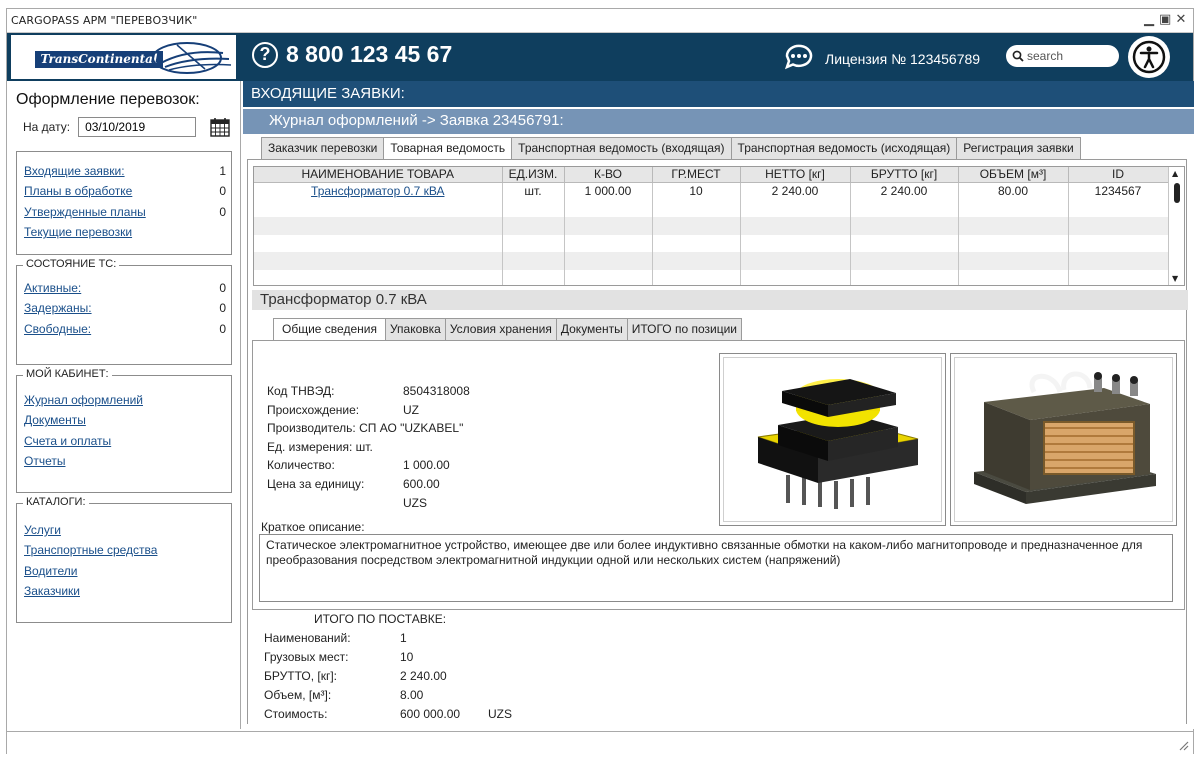 Image resolution: width=1200 pixels, height=759 pixels. I want to click on prop-label: Цена за единицу:, so click(316, 483).